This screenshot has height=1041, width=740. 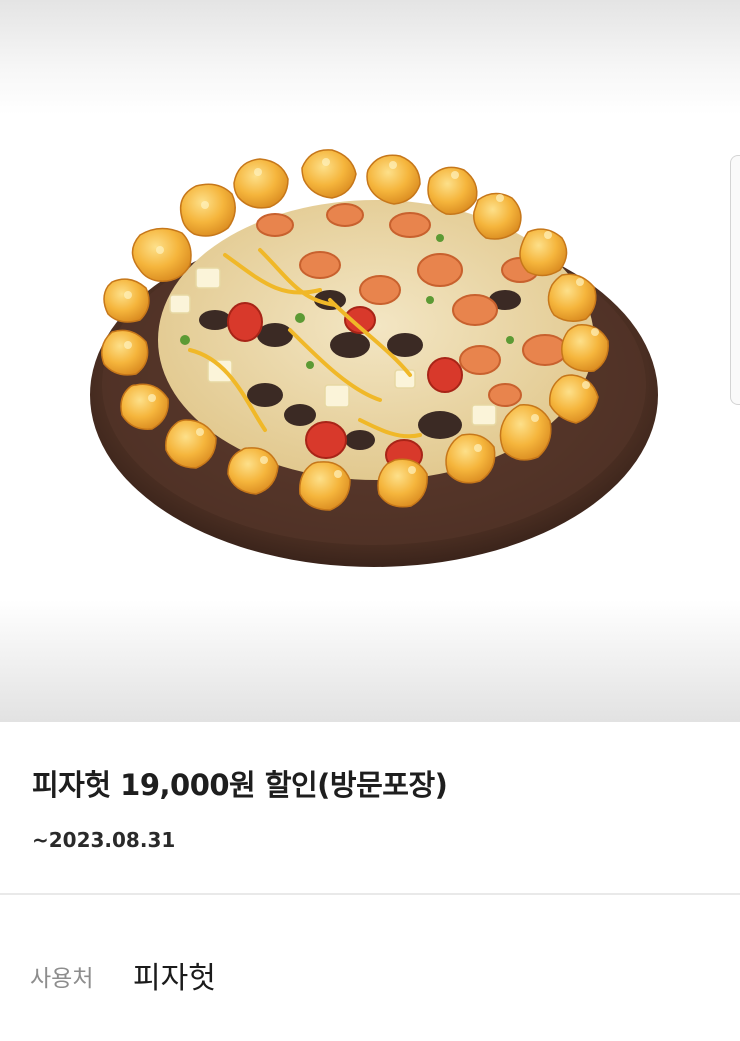 I want to click on side-panel-handle, so click(x=735, y=280).